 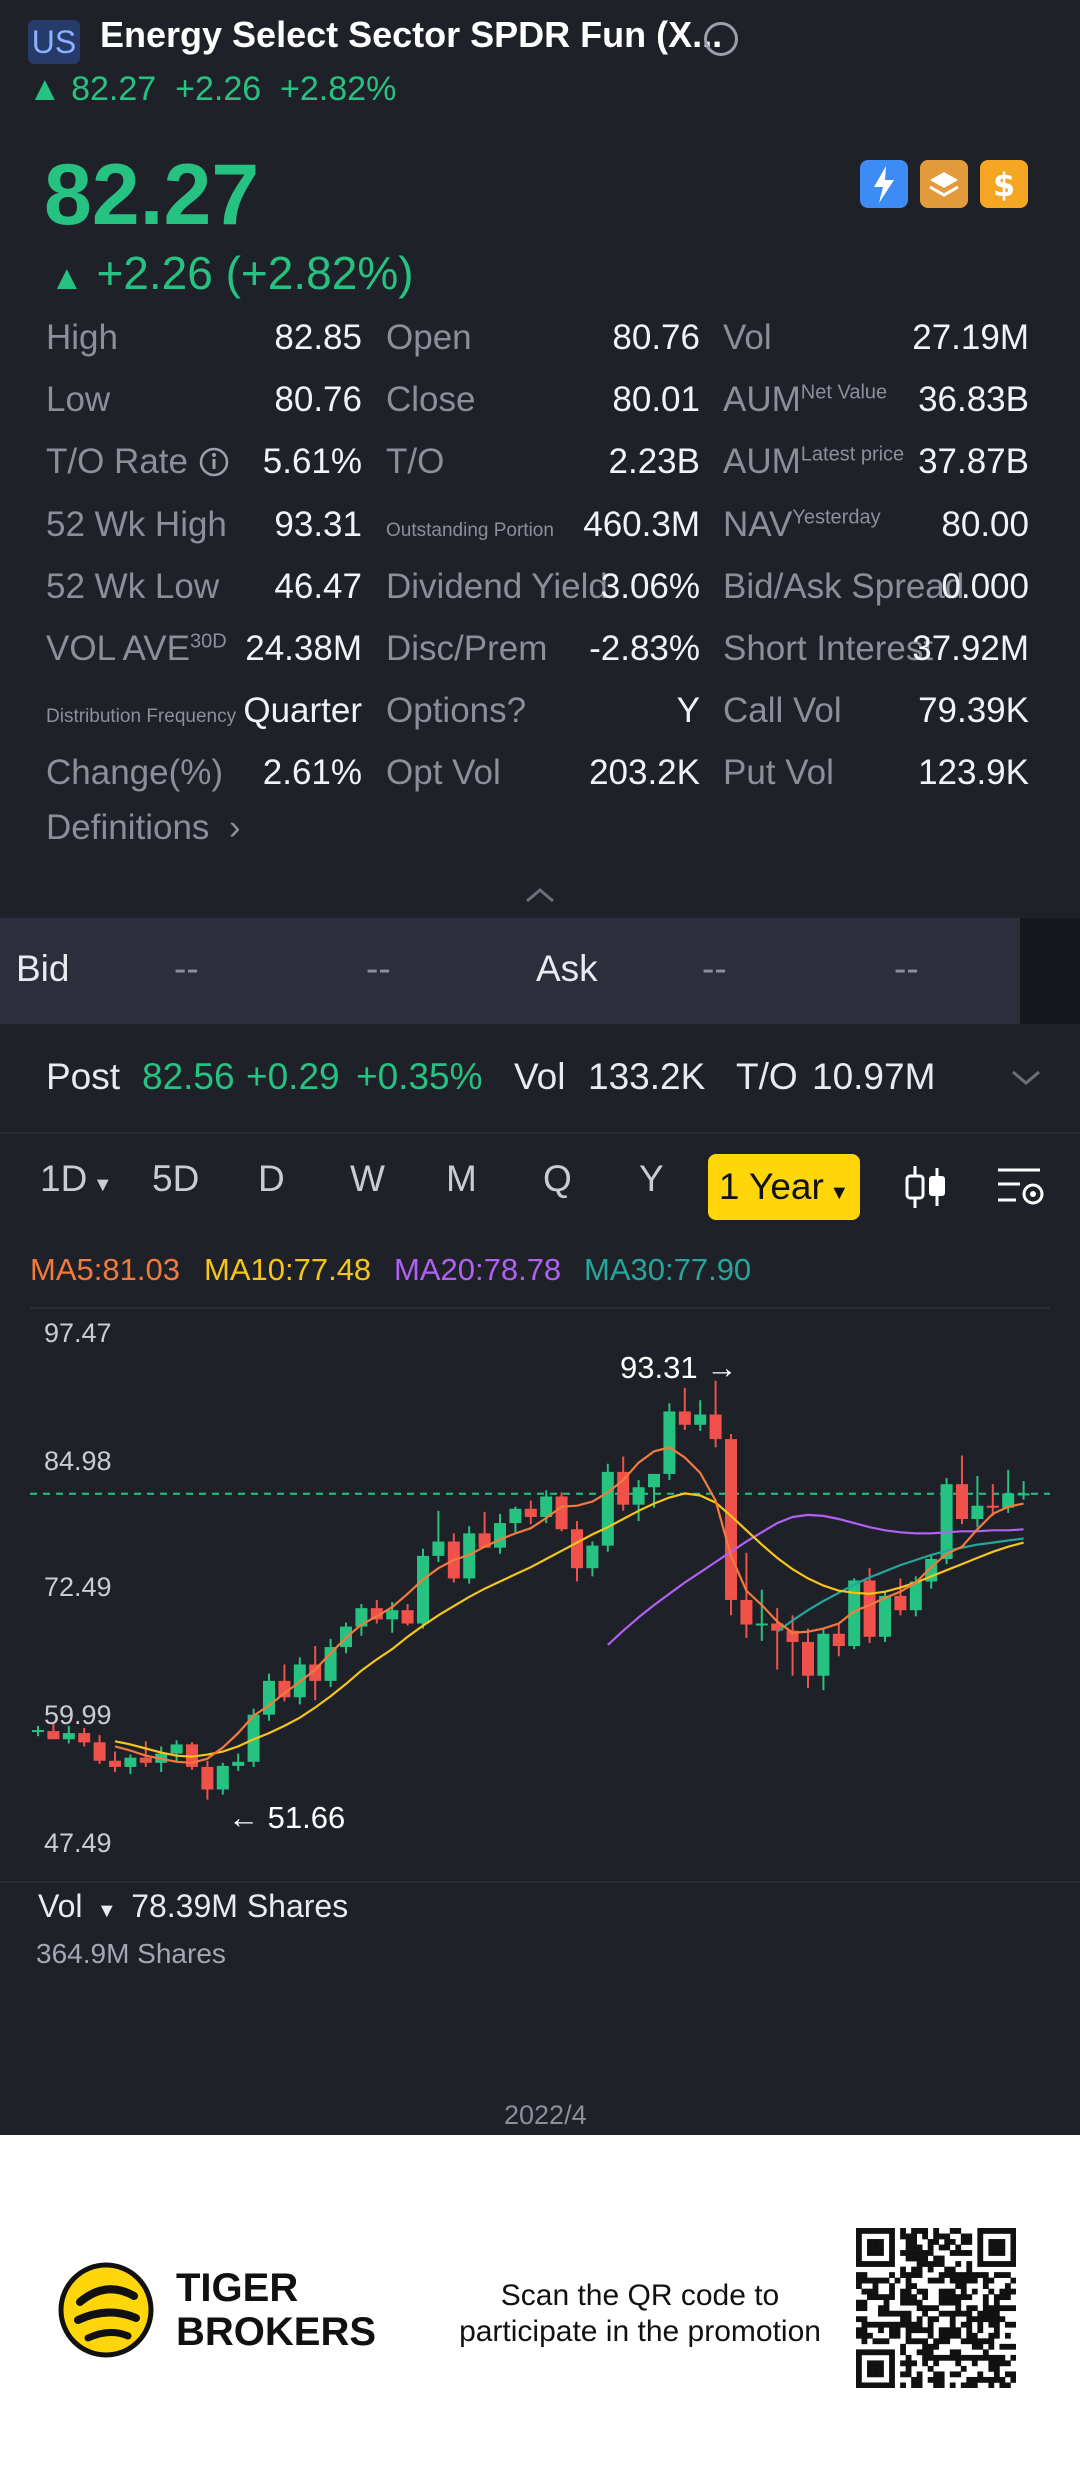 I want to click on stat-disc-prem: Disc/Prem -2.83%, so click(x=543, y=649).